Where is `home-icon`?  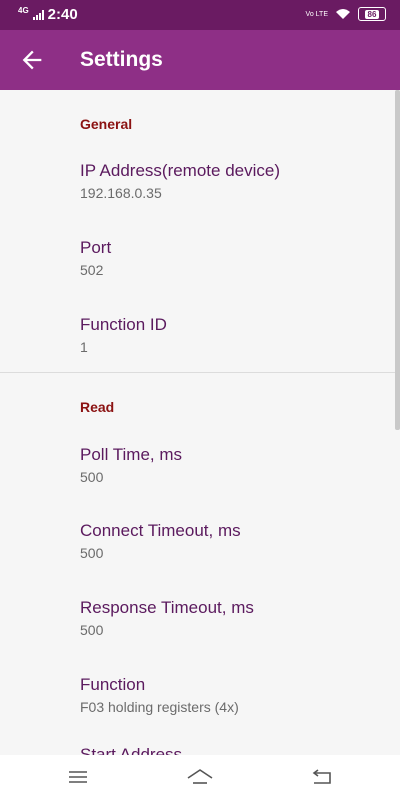
home-icon is located at coordinates (200, 777).